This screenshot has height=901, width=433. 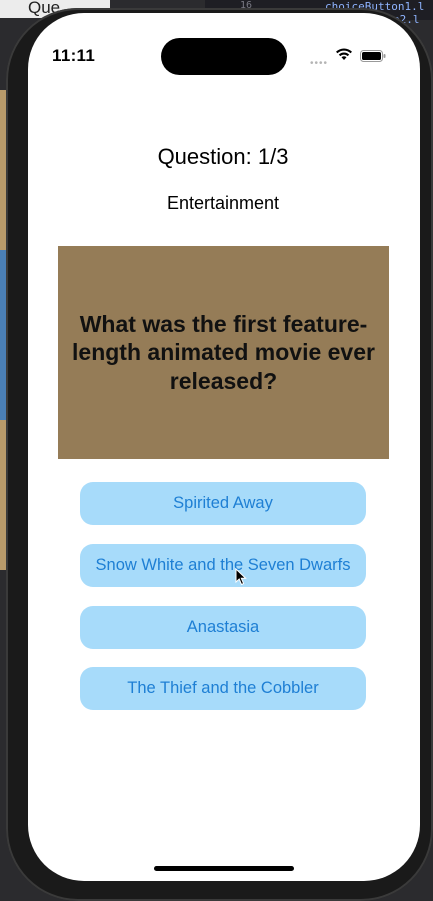 What do you see at coordinates (223, 565) in the screenshot?
I see `choice-button-2: Snow White and the Seven Dwarfs` at bounding box center [223, 565].